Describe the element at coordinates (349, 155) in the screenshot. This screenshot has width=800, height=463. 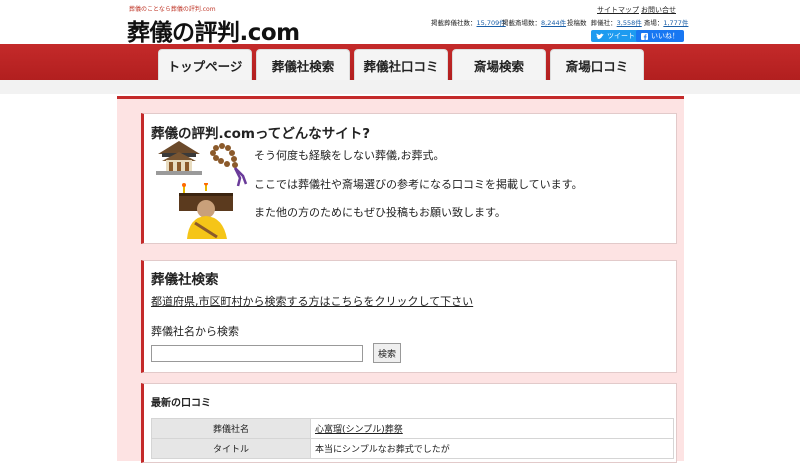
I see `intro-line-1: そう何度も経験をしない葬儀,お葬式。` at that location.